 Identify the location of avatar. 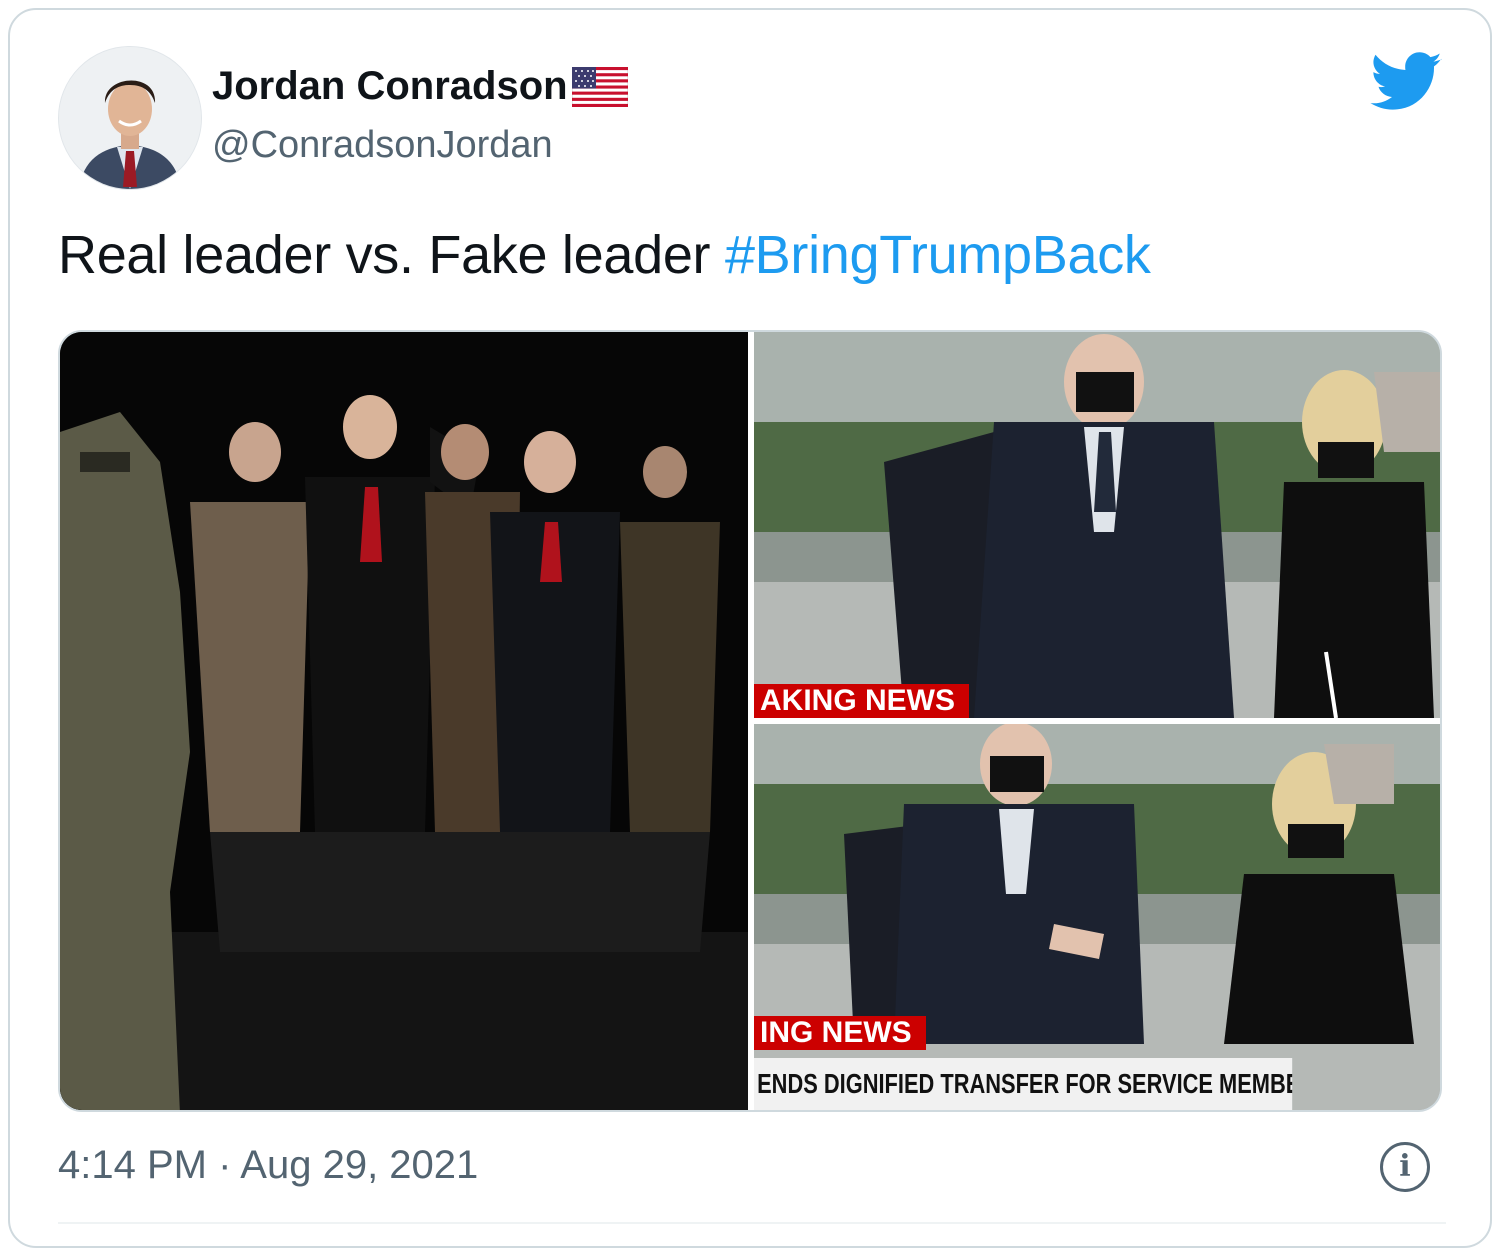
(130, 118).